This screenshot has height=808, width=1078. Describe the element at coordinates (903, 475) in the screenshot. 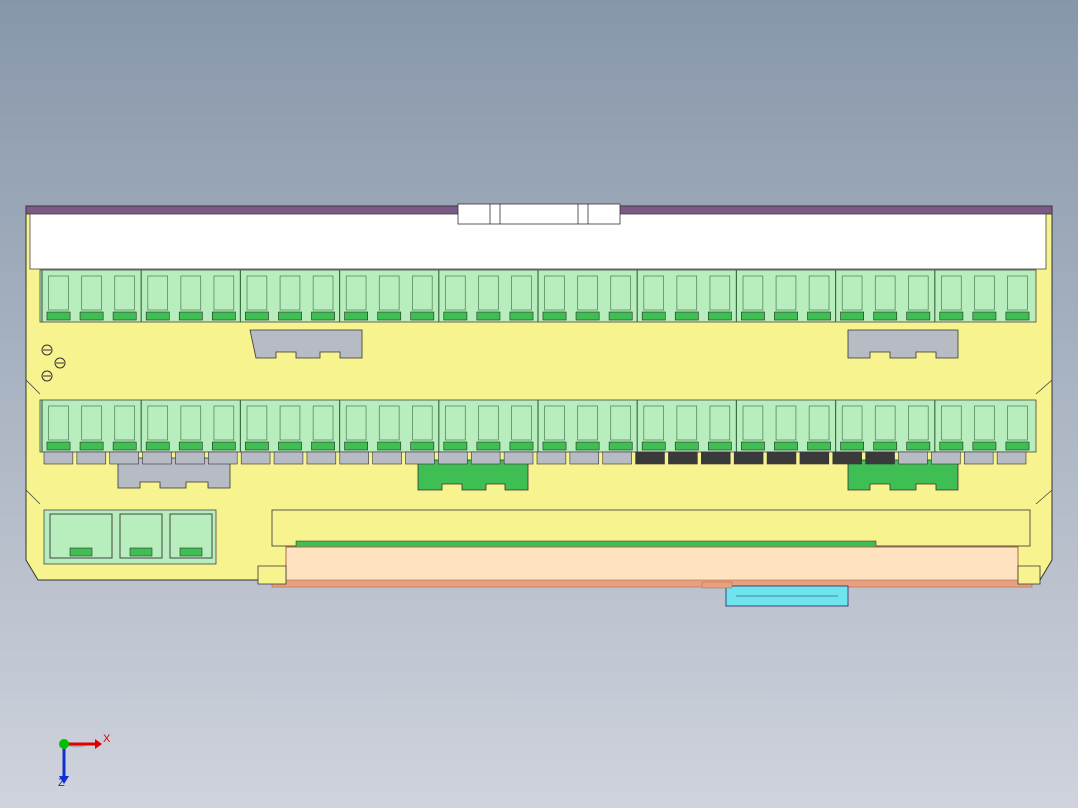

I see `contact-bracket-lower-right` at that location.